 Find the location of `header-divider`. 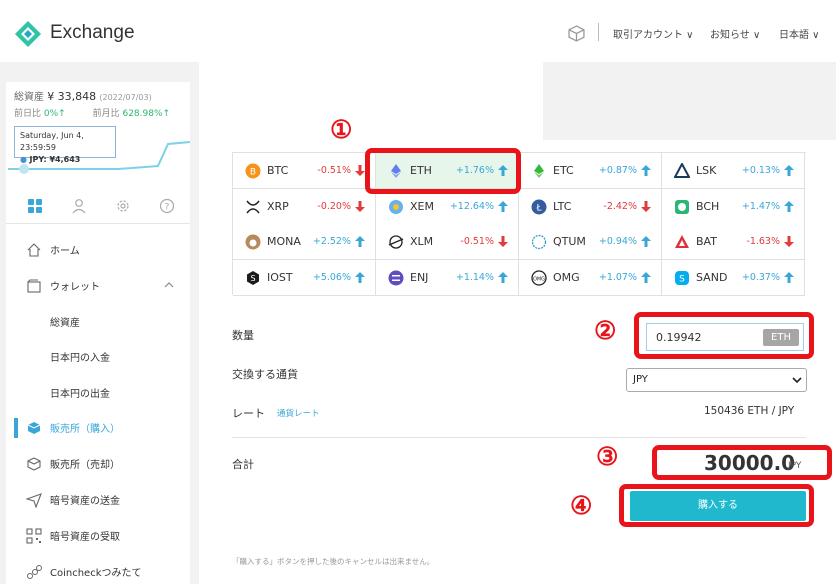

header-divider is located at coordinates (598, 32).